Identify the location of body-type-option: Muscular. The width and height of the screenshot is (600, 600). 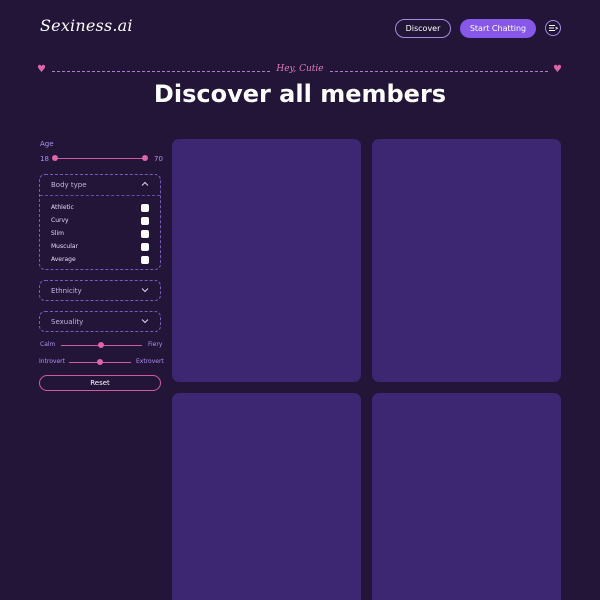
(100, 246).